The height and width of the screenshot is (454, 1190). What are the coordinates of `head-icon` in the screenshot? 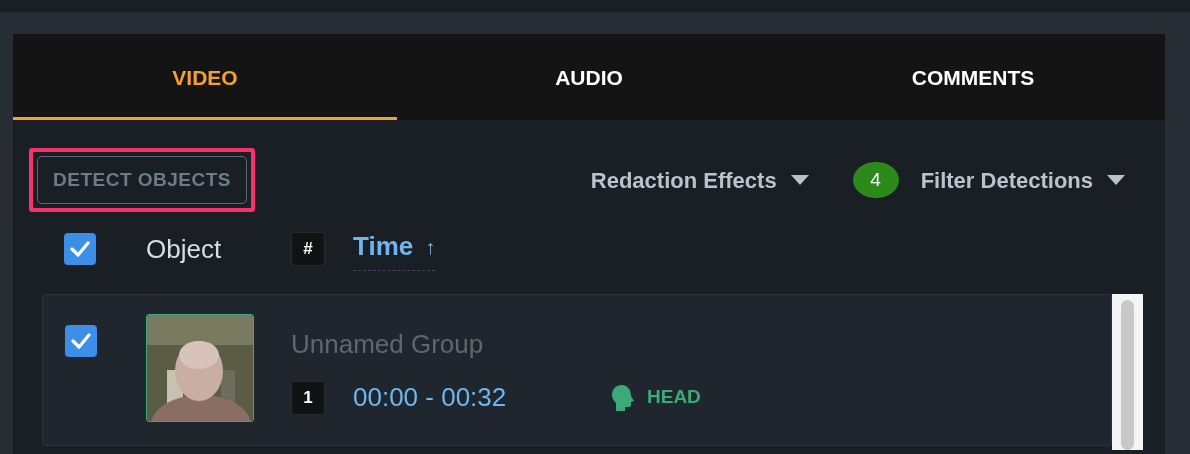 It's located at (623, 397).